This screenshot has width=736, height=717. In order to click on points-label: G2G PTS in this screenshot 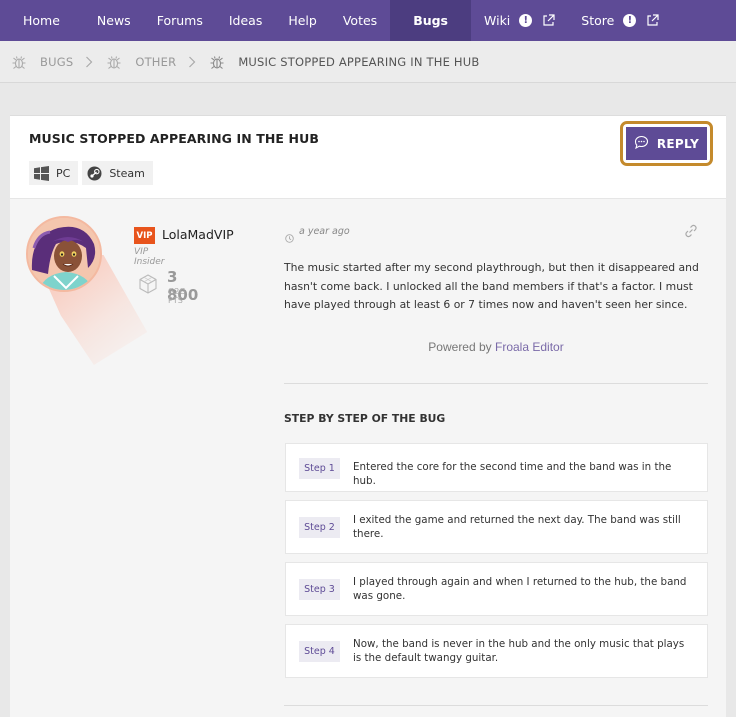, I will do `click(177, 296)`.